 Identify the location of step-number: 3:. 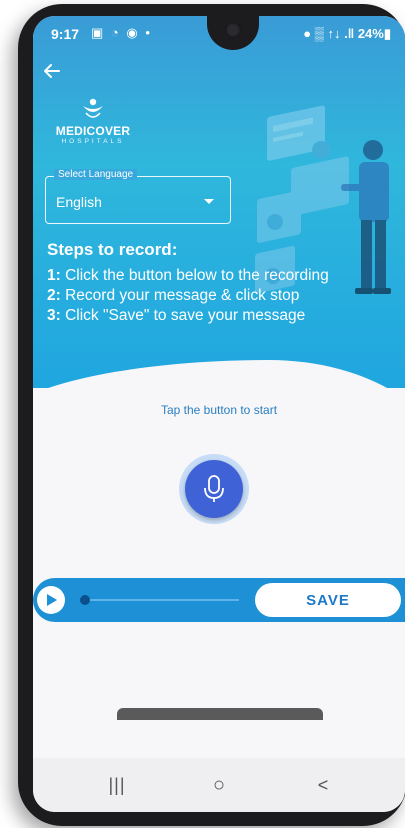
(54, 315).